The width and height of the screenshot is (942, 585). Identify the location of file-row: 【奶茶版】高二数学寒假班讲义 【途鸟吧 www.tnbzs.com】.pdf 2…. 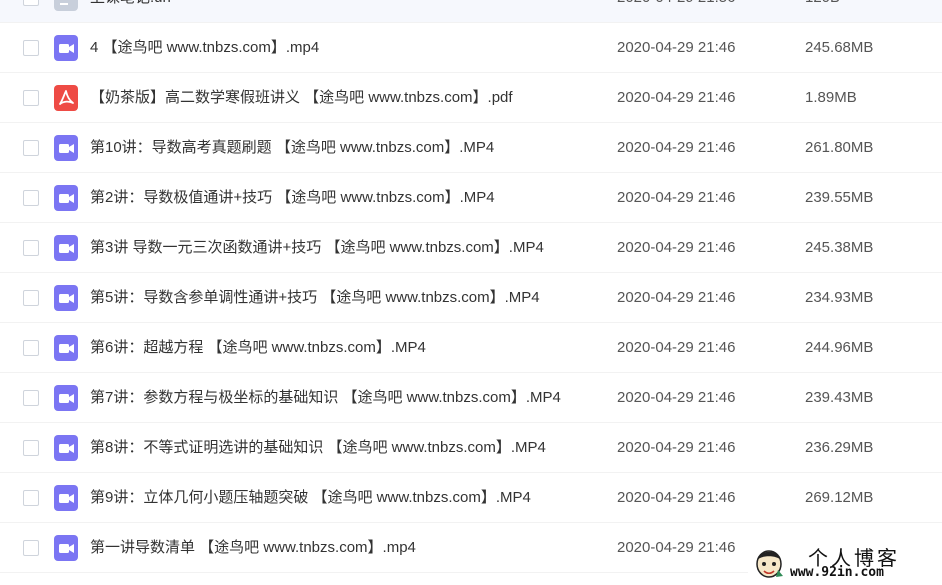
(471, 98).